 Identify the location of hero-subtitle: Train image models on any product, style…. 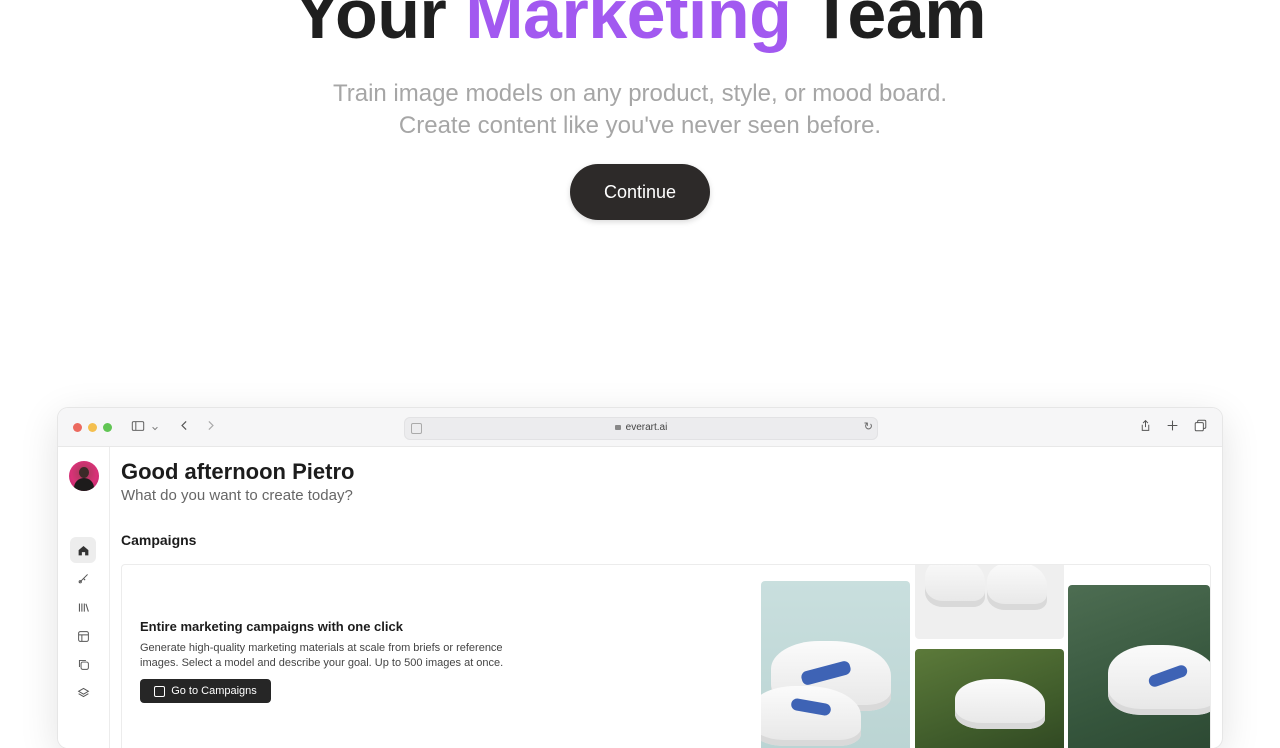
(640, 110).